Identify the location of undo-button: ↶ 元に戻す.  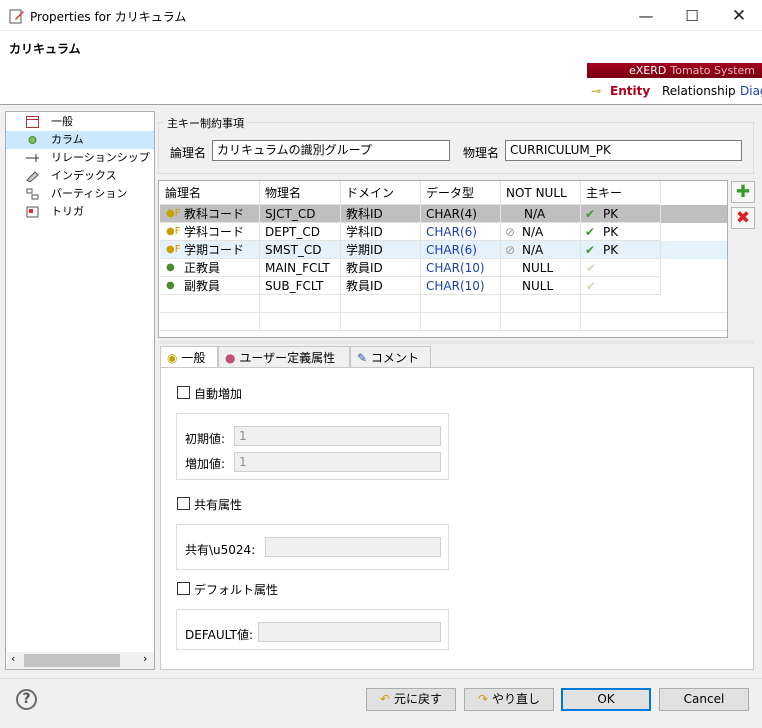
(411, 699).